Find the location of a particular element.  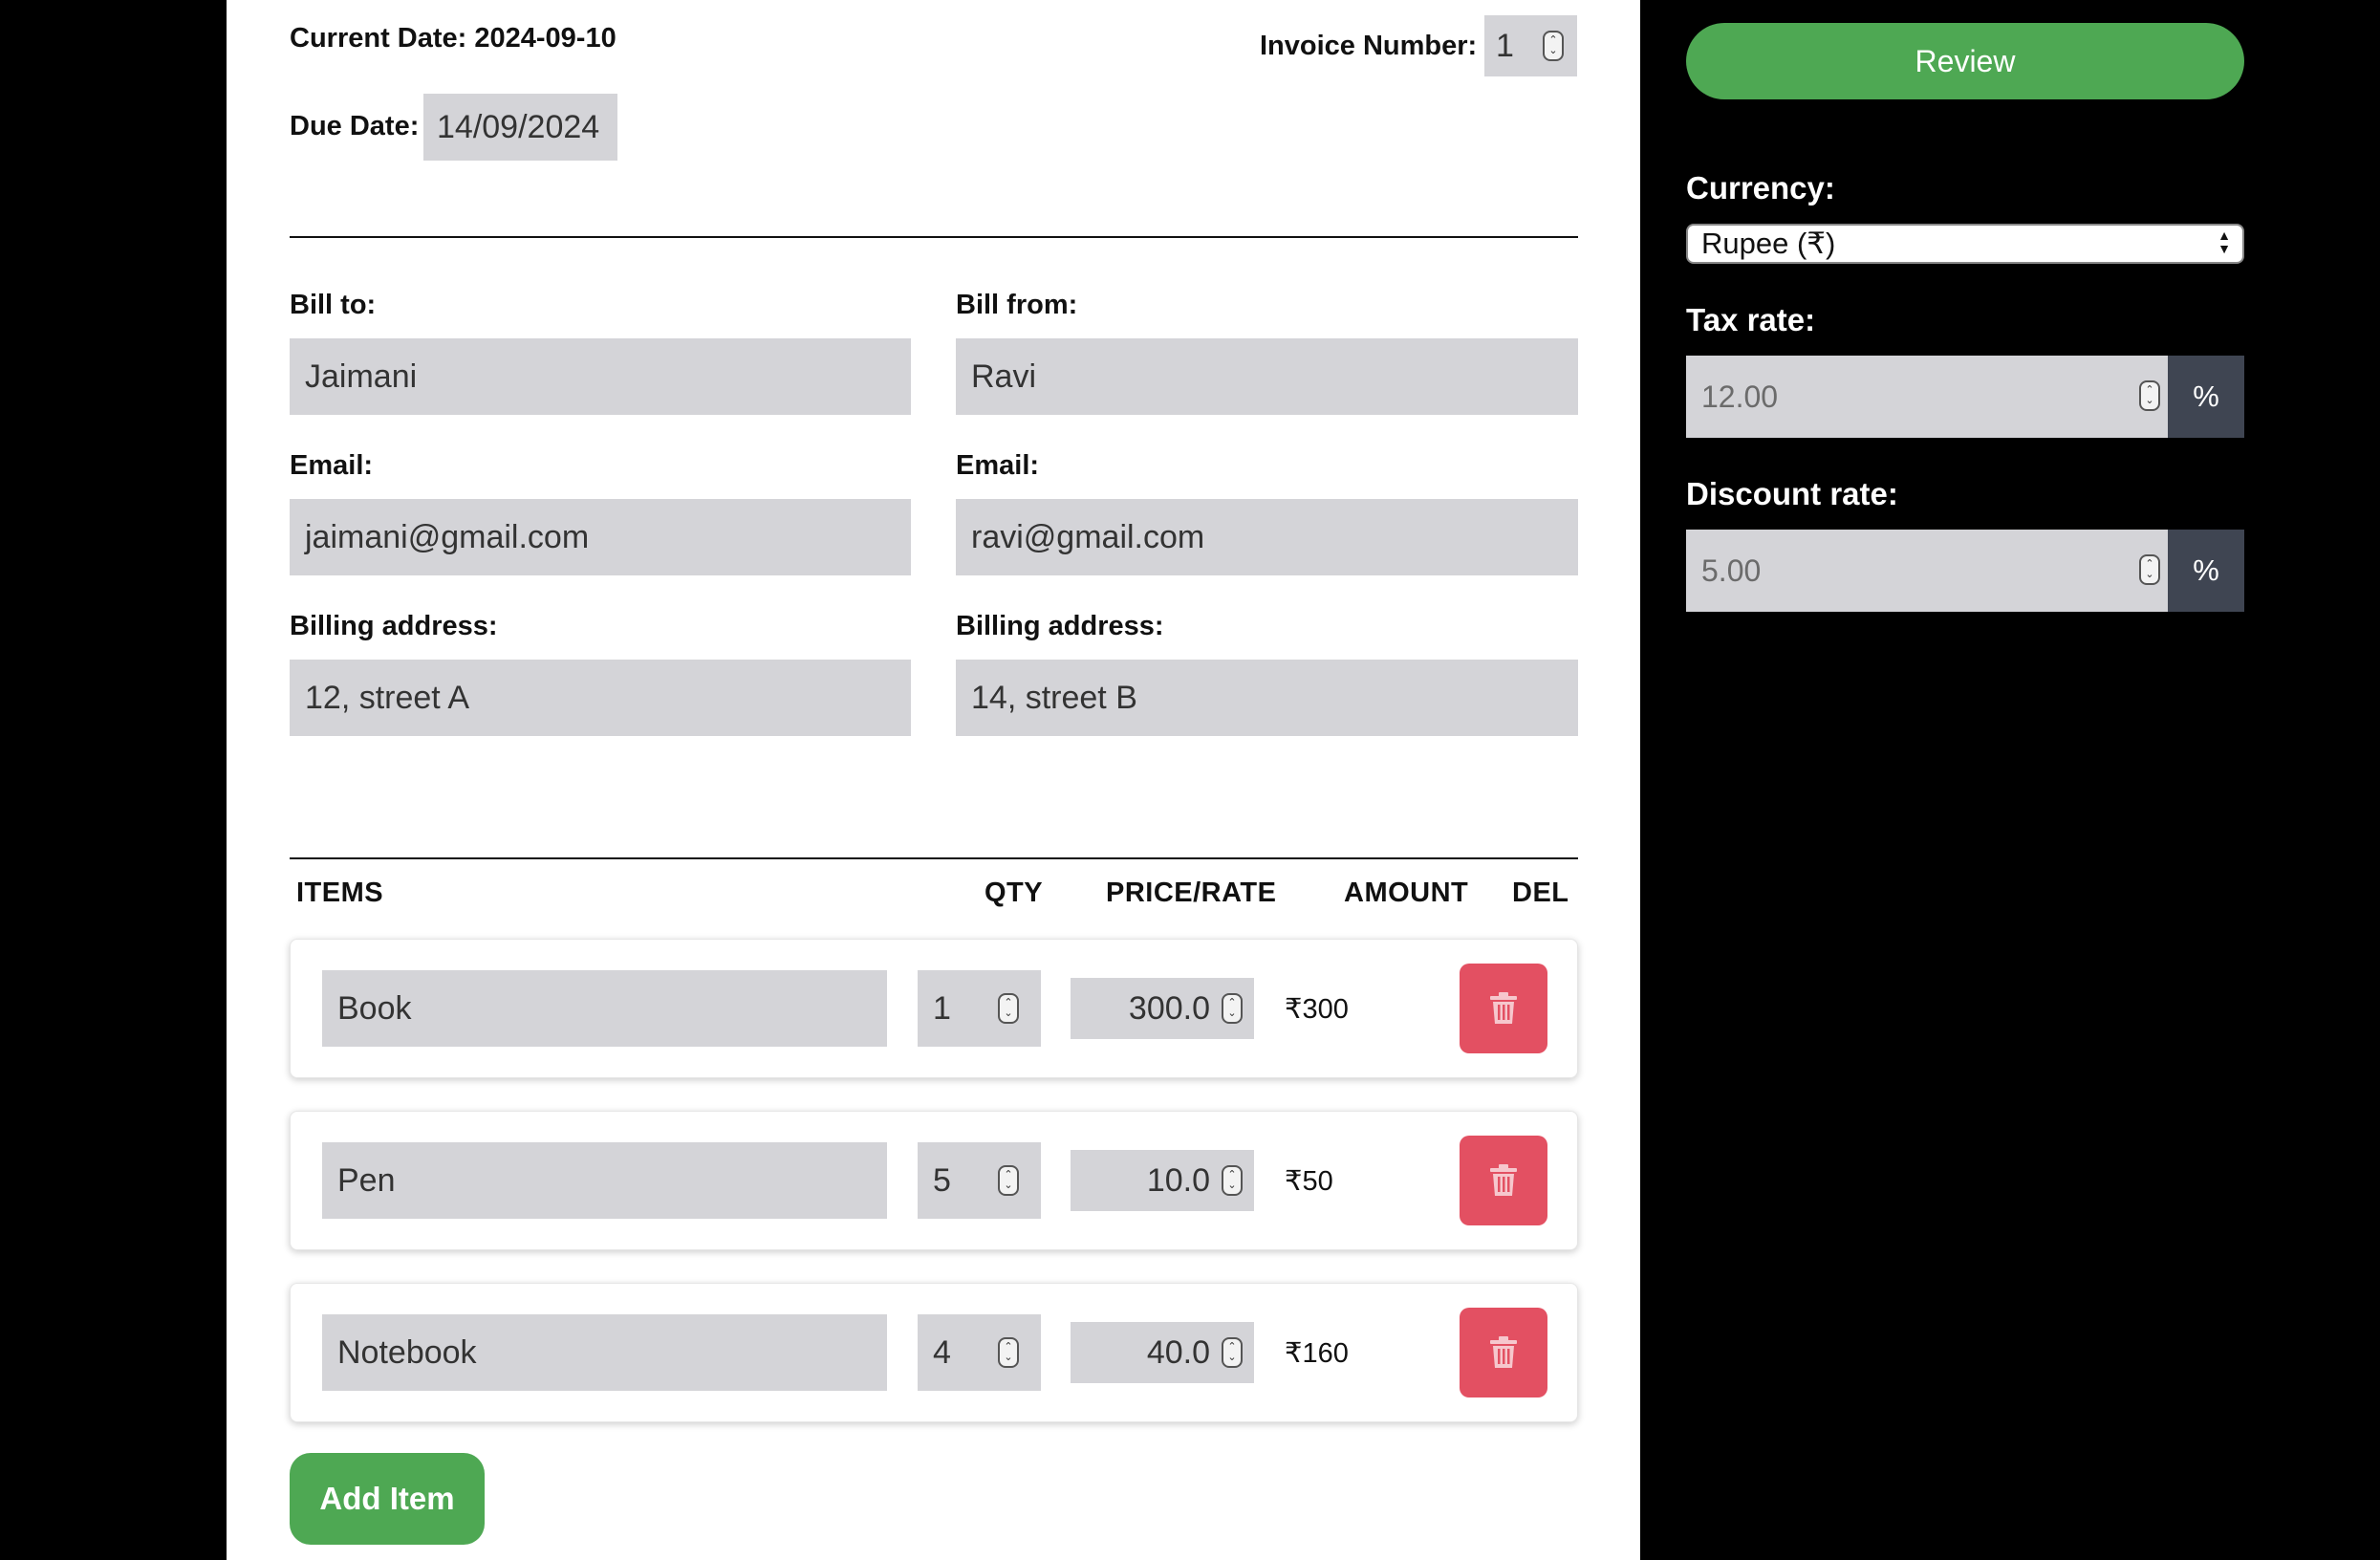

invoice-number-spinner: ⌃ ⌄ is located at coordinates (1554, 46).